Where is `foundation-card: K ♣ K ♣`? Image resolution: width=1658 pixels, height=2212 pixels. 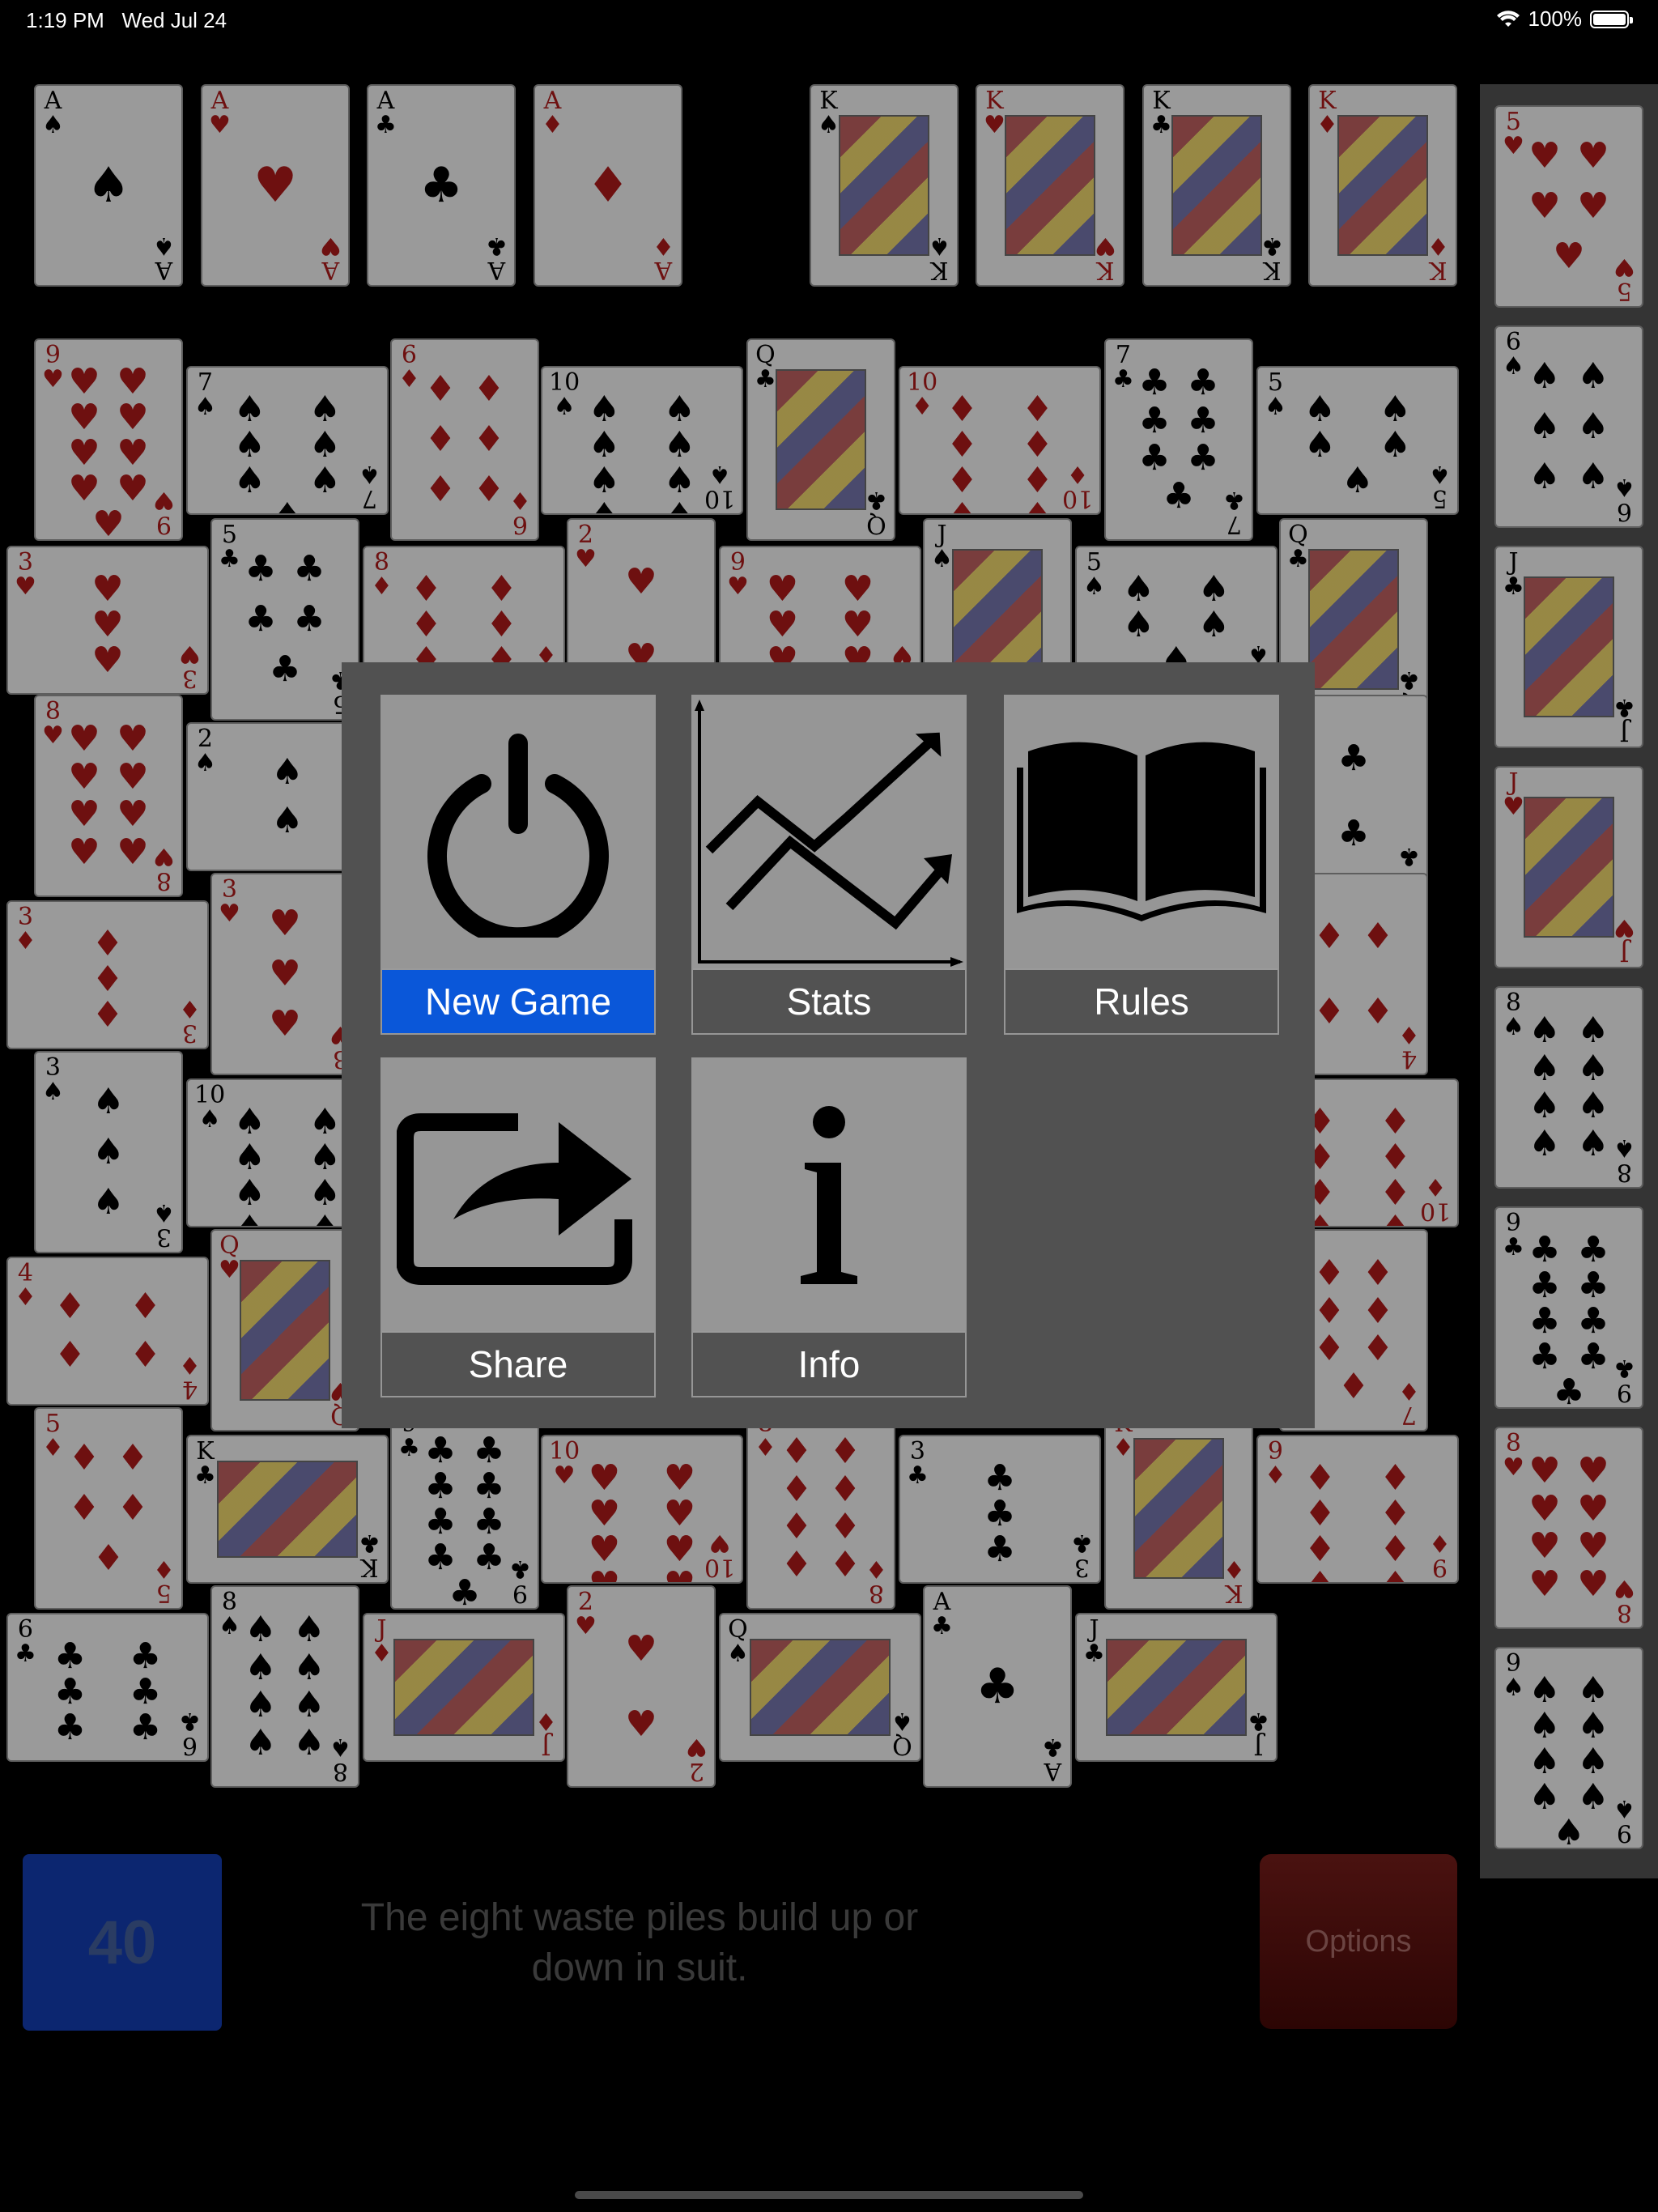
foundation-card: K ♣ K ♣ is located at coordinates (1216, 185).